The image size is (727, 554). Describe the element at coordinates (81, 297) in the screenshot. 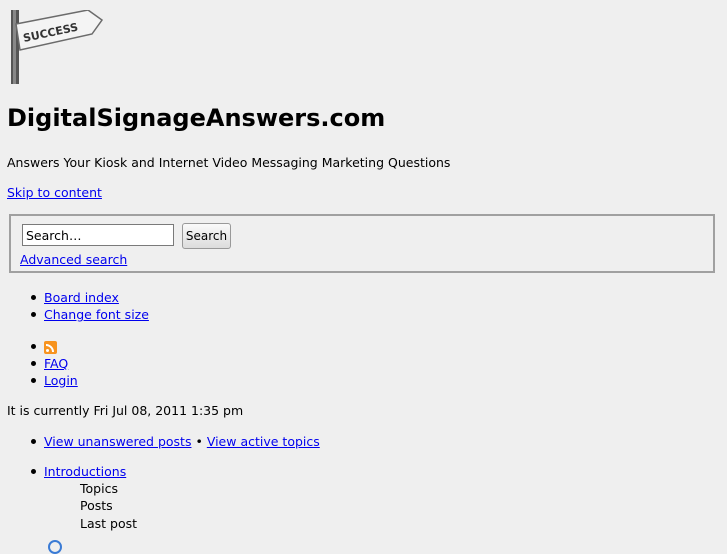

I see `board-index-link: Board index` at that location.